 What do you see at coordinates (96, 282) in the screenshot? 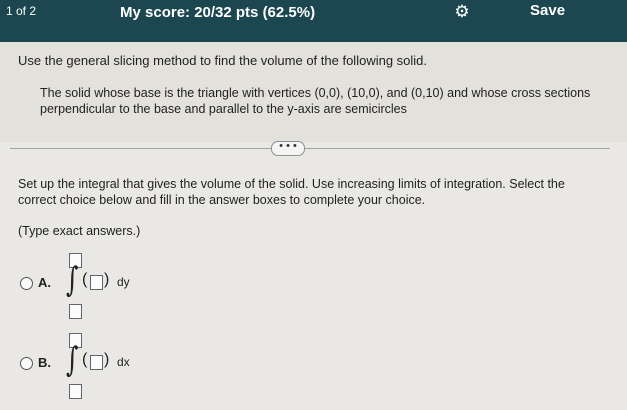
I see `choice-a-integrand-input` at bounding box center [96, 282].